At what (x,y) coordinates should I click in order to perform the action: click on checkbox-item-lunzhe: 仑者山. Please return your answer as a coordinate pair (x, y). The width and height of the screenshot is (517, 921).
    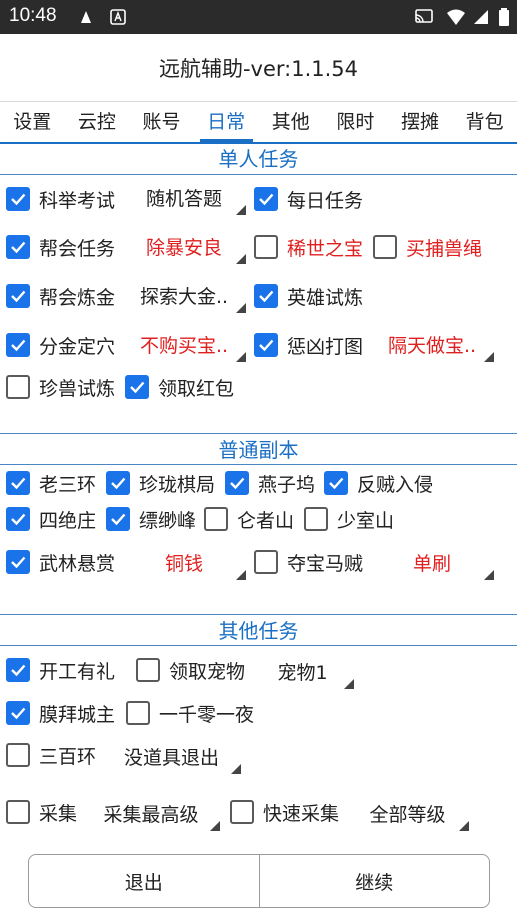
    Looking at the image, I should click on (249, 519).